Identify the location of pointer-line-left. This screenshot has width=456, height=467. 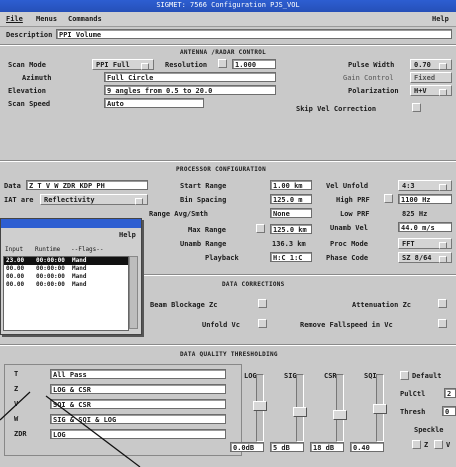
(15, 406).